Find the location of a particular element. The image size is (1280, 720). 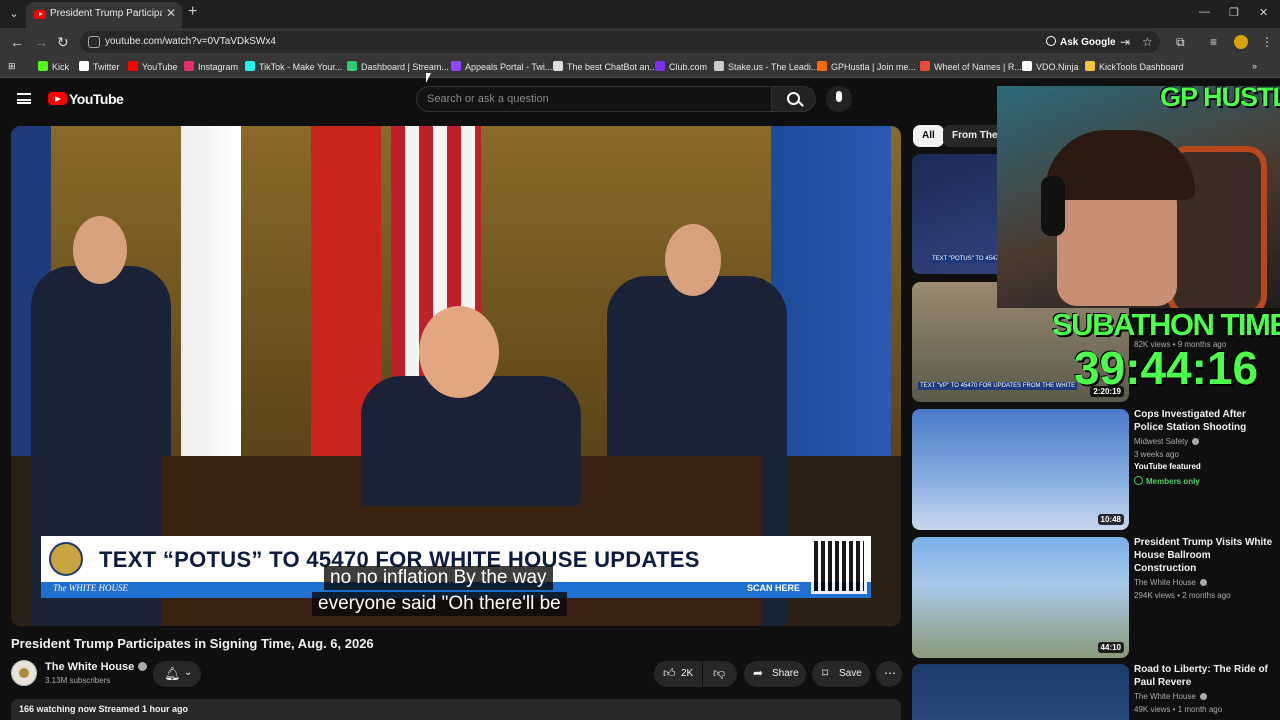

browser-tab-active: President Trump Participates in ✕ is located at coordinates (104, 15).